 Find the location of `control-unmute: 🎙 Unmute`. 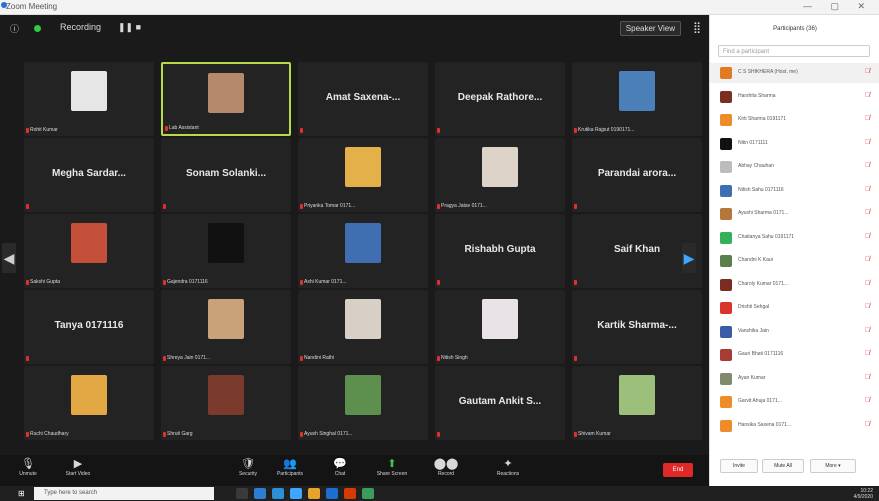

control-unmute: 🎙 Unmute is located at coordinates (28, 467).